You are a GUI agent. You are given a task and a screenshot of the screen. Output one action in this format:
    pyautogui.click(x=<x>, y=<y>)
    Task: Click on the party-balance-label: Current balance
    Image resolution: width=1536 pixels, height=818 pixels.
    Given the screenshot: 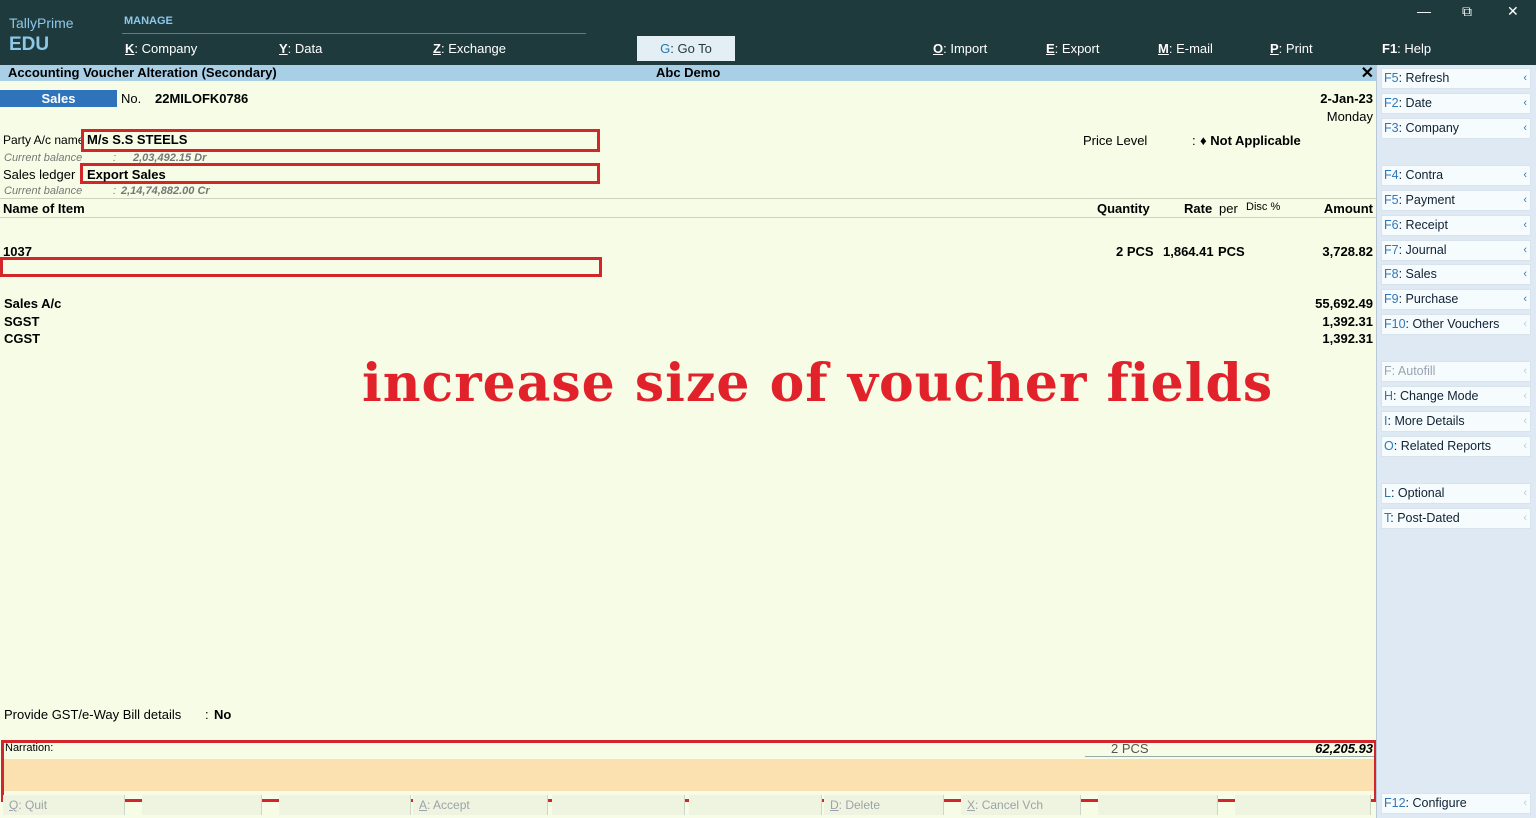 What is the action you would take?
    pyautogui.click(x=43, y=158)
    